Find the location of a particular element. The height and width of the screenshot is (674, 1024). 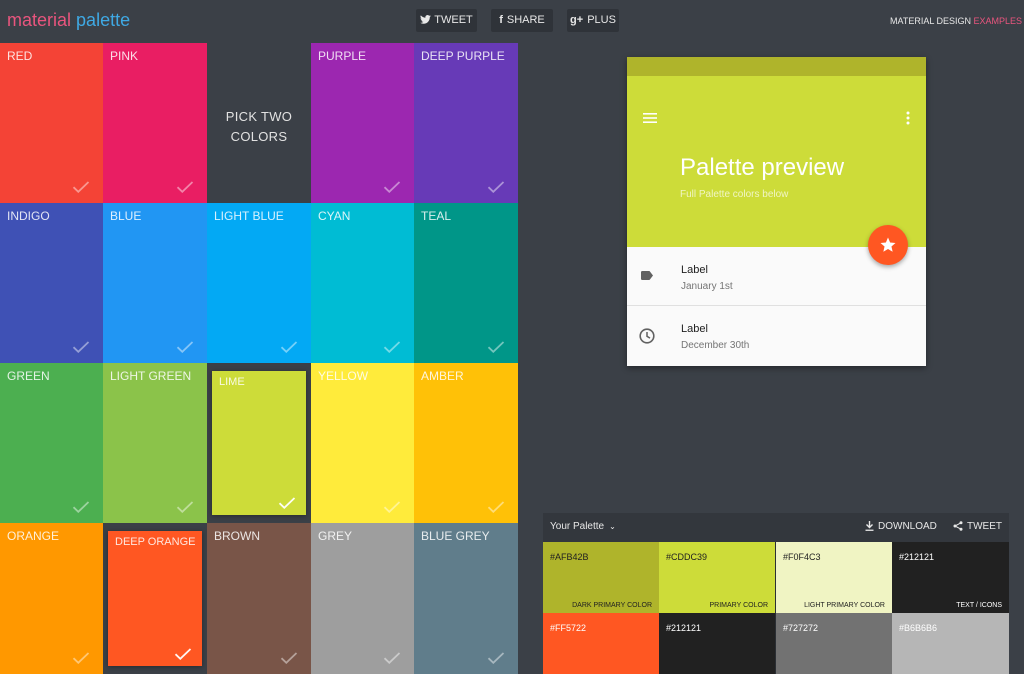

swatch-role: DARK PRIMARY COLOR is located at coordinates (612, 605).